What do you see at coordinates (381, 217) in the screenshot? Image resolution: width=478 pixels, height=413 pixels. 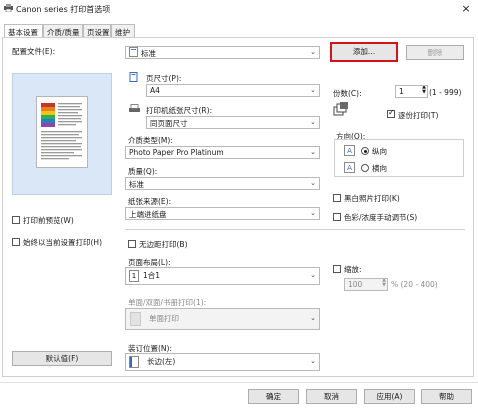 I see `manual-color-label: 色彩/浓度手动调节(S)` at bounding box center [381, 217].